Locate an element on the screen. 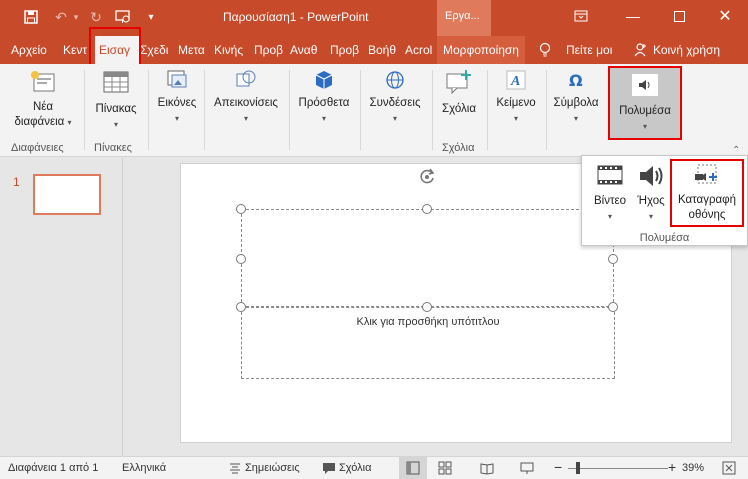 The height and width of the screenshot is (479, 748). slide-count: Διαφάνεια 1 από 1 is located at coordinates (53, 468).